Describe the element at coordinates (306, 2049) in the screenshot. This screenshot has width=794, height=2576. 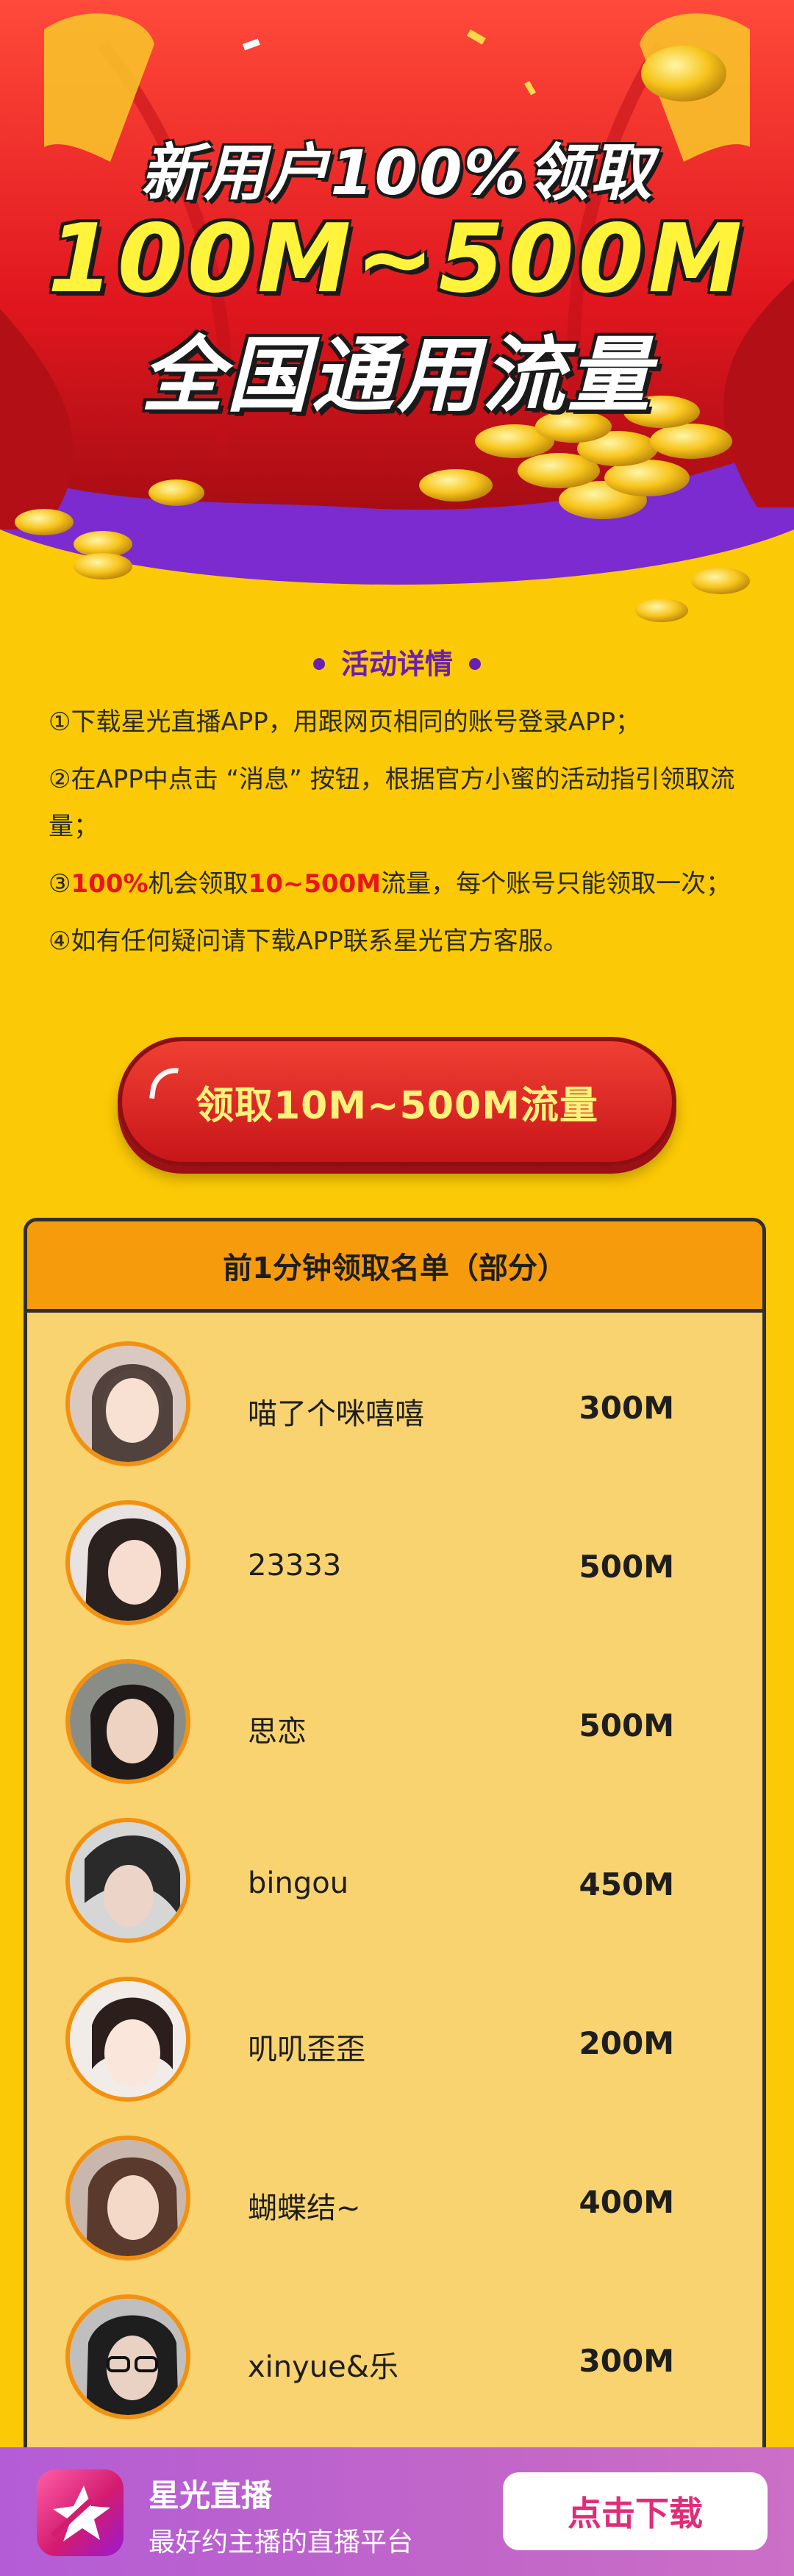
I see `winner-name: 叽叽歪歪` at that location.